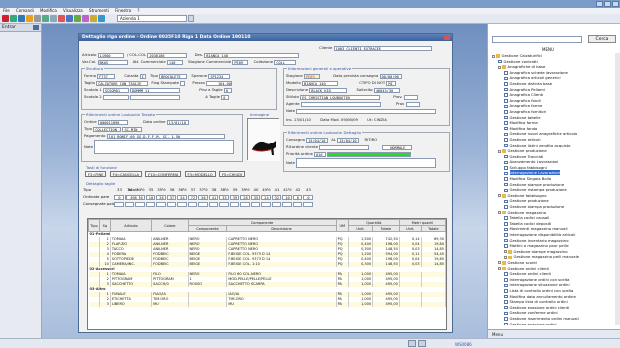 The height and width of the screenshot is (348, 620). What do you see at coordinates (101, 18) in the screenshot?
I see `help-icon` at bounding box center [101, 18].